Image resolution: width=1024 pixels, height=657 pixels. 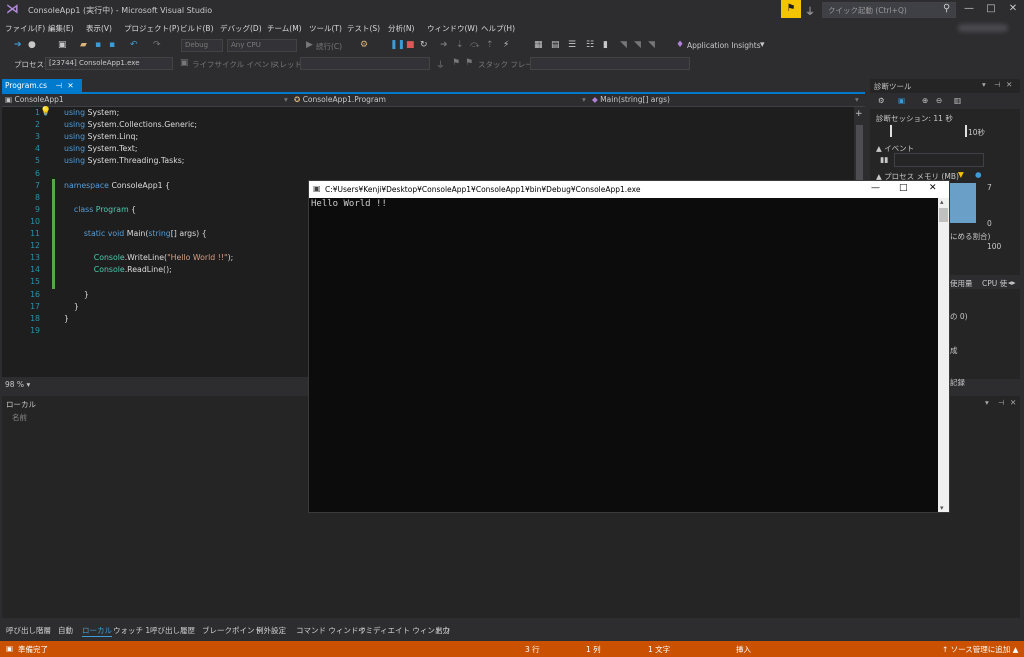 What do you see at coordinates (83, 45) in the screenshot?
I see `open-file-icon: ▰` at bounding box center [83, 45].